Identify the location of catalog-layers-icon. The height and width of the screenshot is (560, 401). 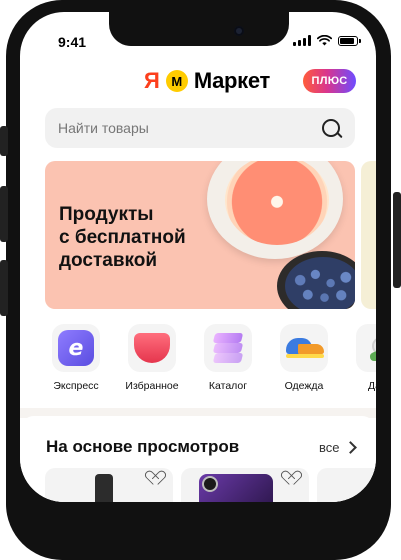
(228, 348).